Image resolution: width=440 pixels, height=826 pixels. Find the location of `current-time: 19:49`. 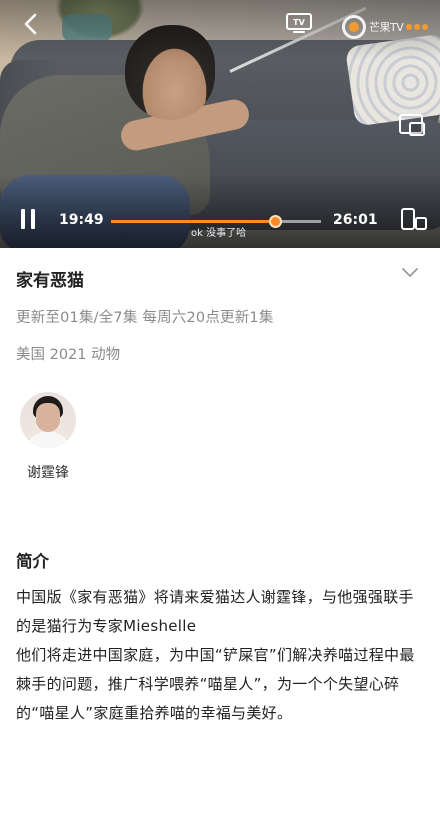

current-time: 19:49 is located at coordinates (81, 220).